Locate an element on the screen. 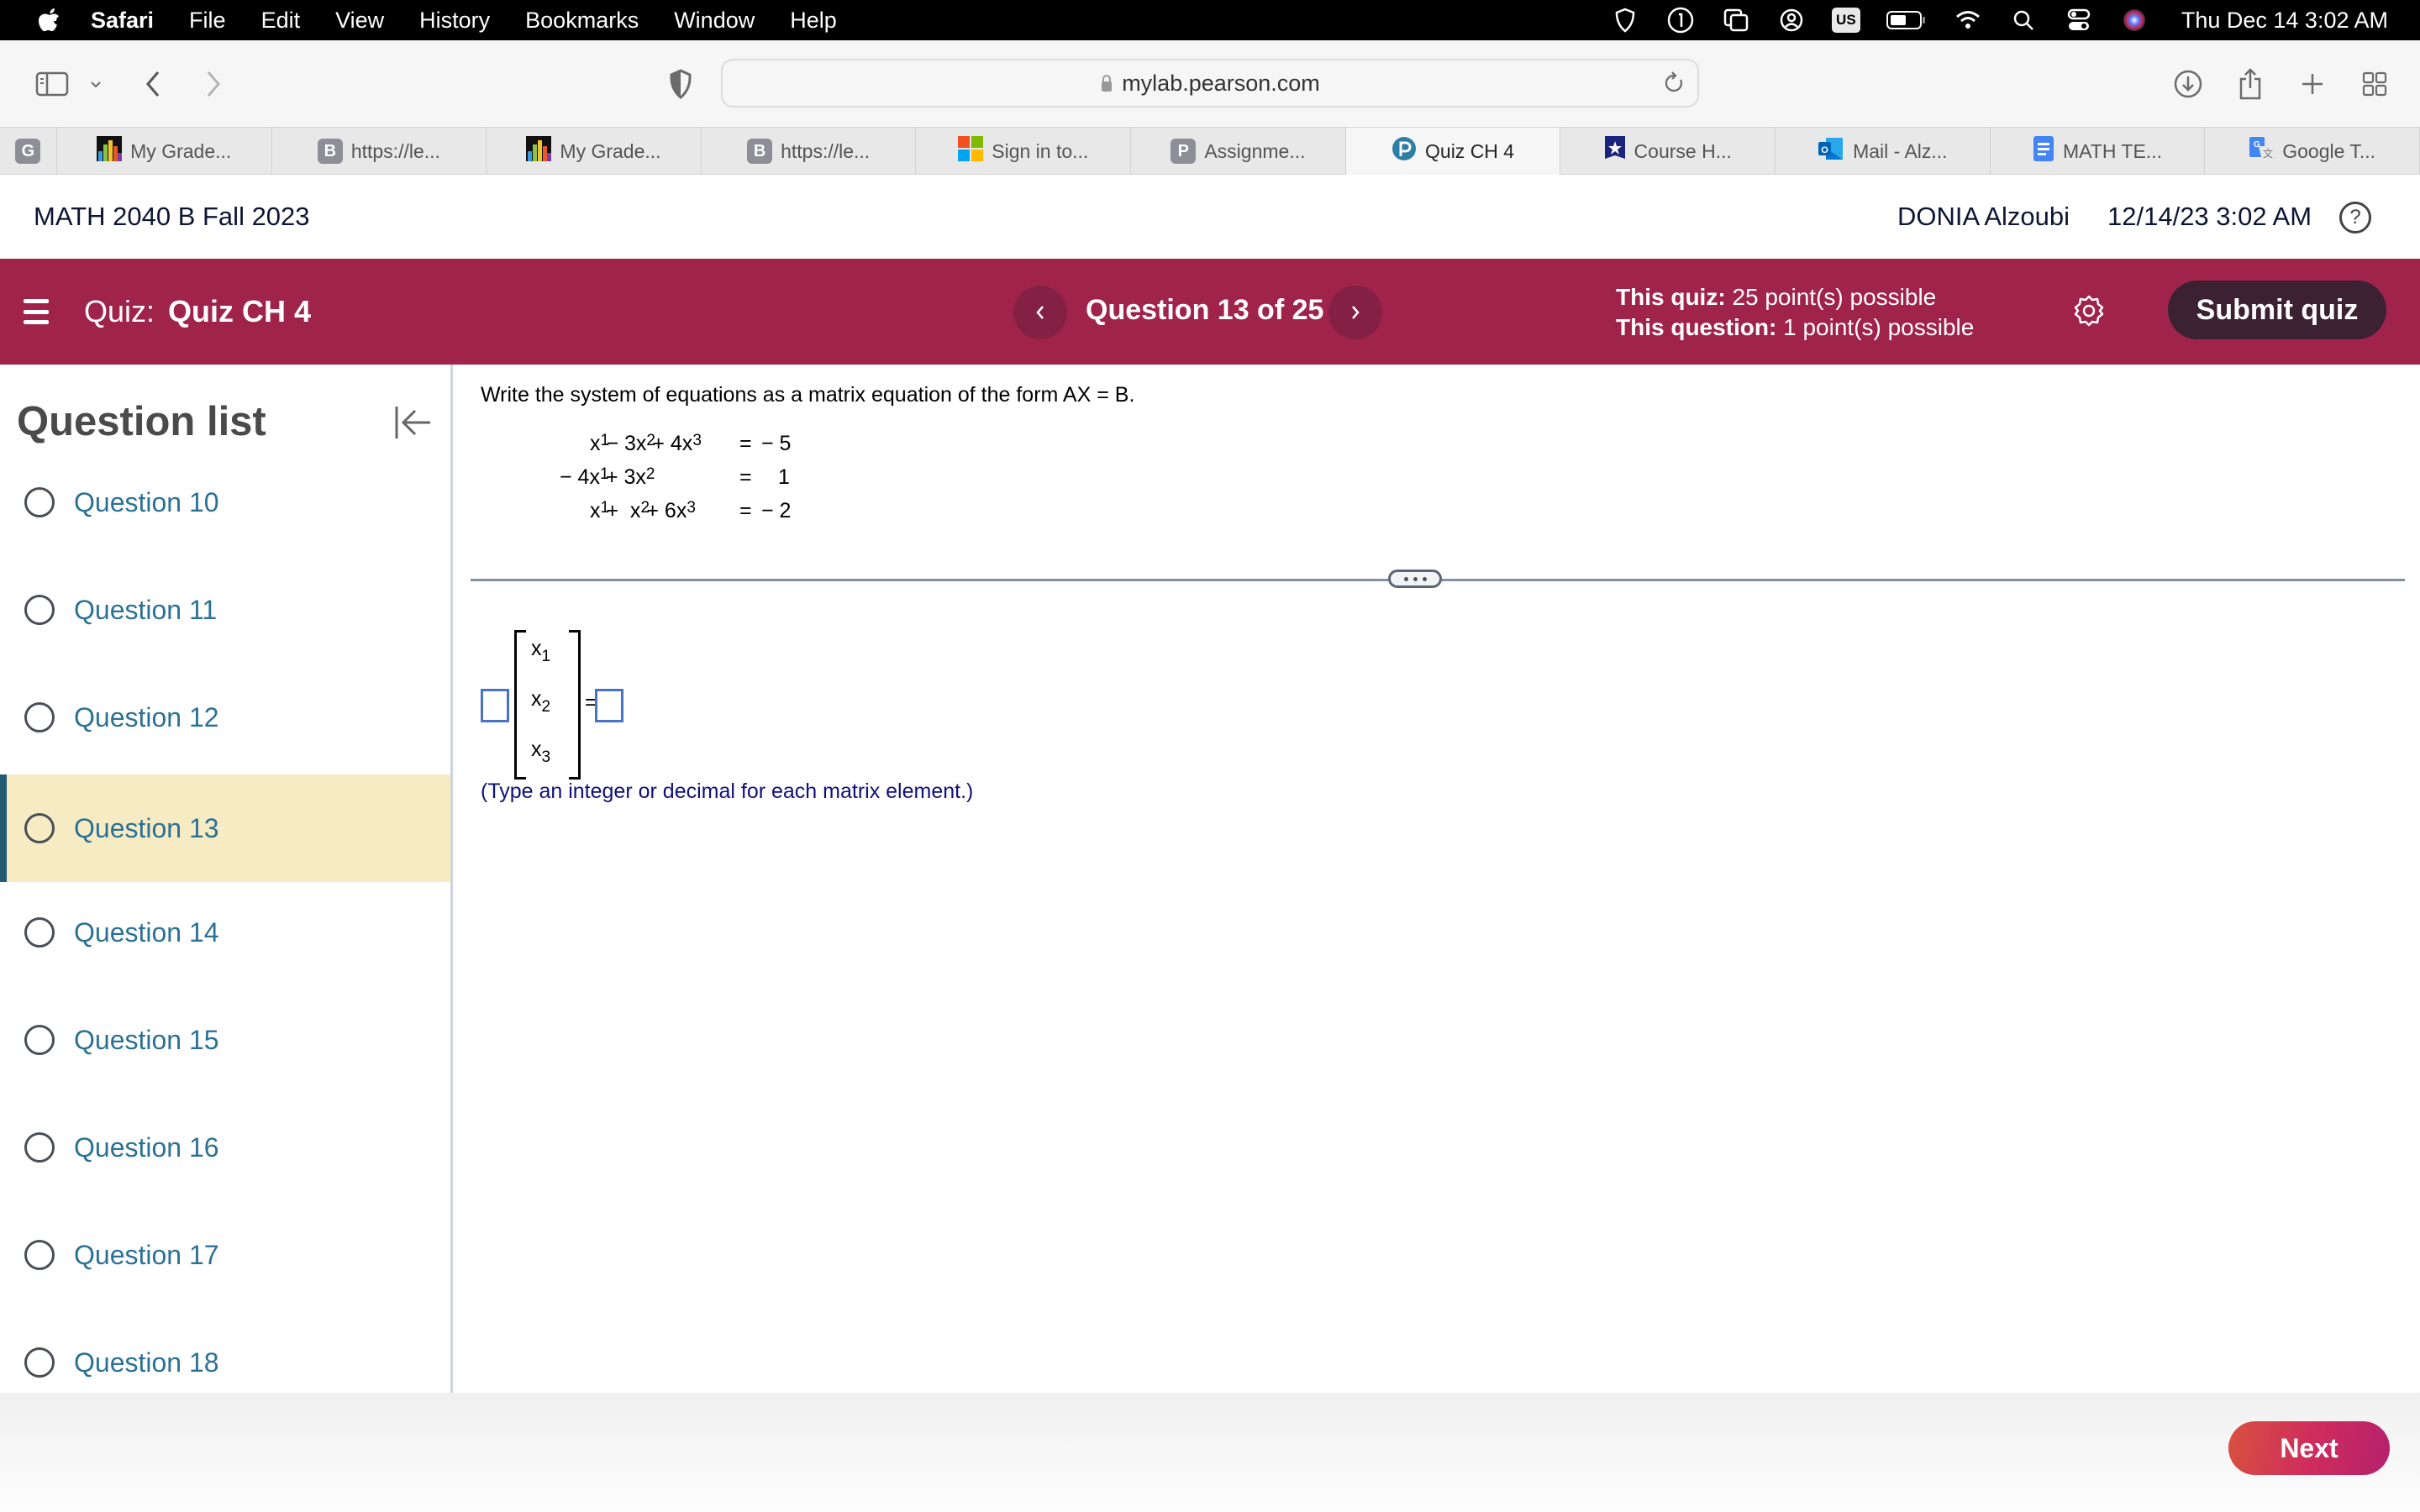 The width and height of the screenshot is (2420, 1512). question-list-item-14: Question 14 is located at coordinates (225, 932).